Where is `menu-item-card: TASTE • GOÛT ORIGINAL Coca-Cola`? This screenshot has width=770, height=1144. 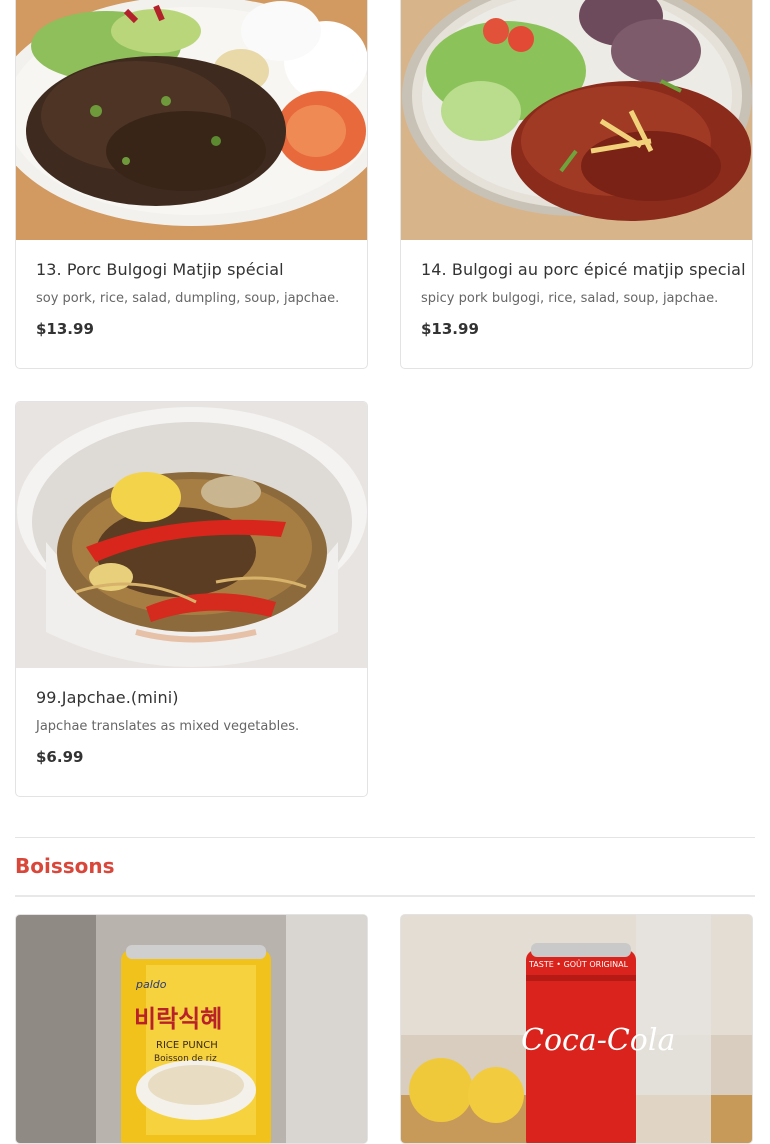
menu-item-card: TASTE • GOÛT ORIGINAL Coca-Cola is located at coordinates (576, 1029).